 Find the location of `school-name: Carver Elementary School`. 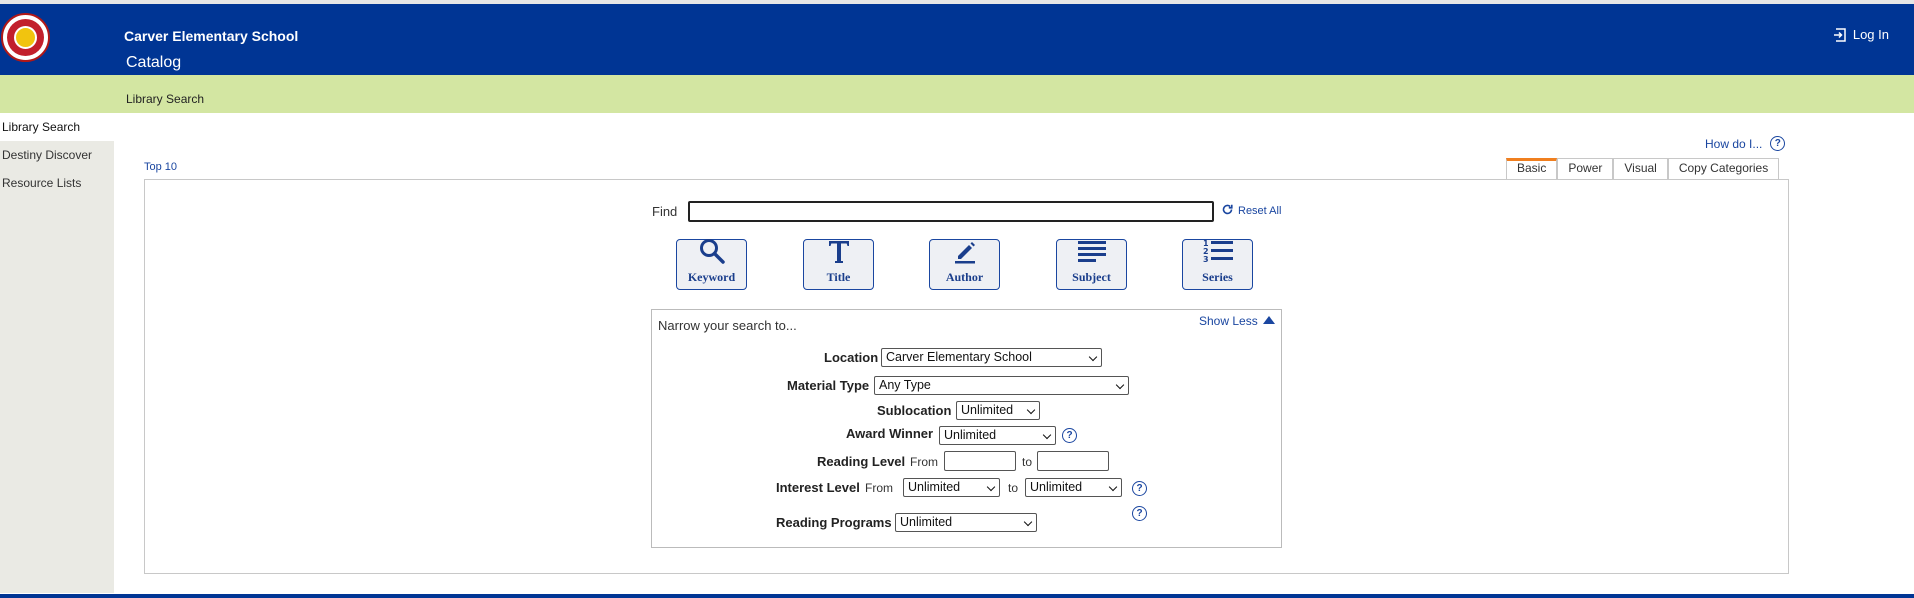

school-name: Carver Elementary School is located at coordinates (211, 36).